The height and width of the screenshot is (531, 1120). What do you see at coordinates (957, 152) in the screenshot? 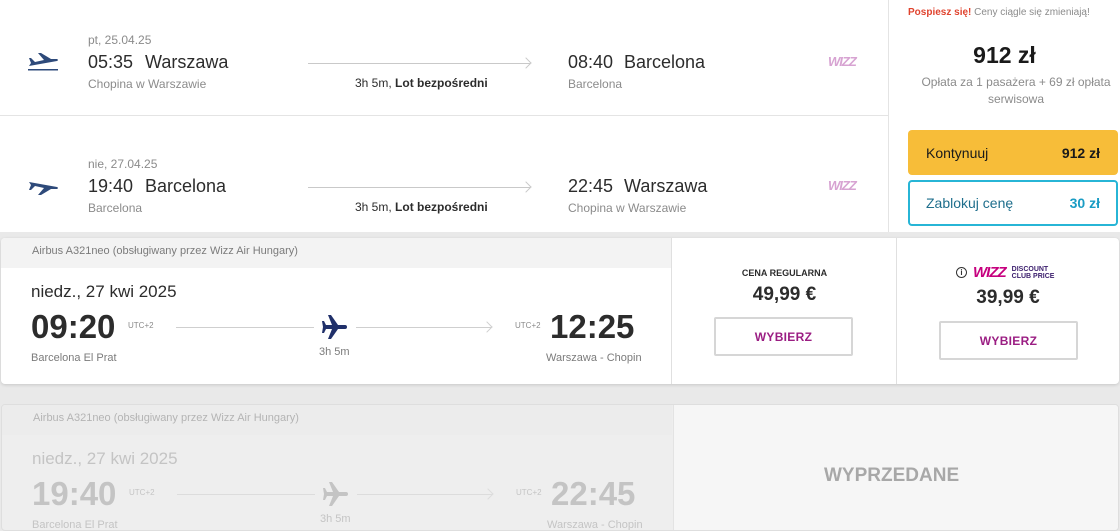
I see `continue-label: Kontynuuj` at bounding box center [957, 152].